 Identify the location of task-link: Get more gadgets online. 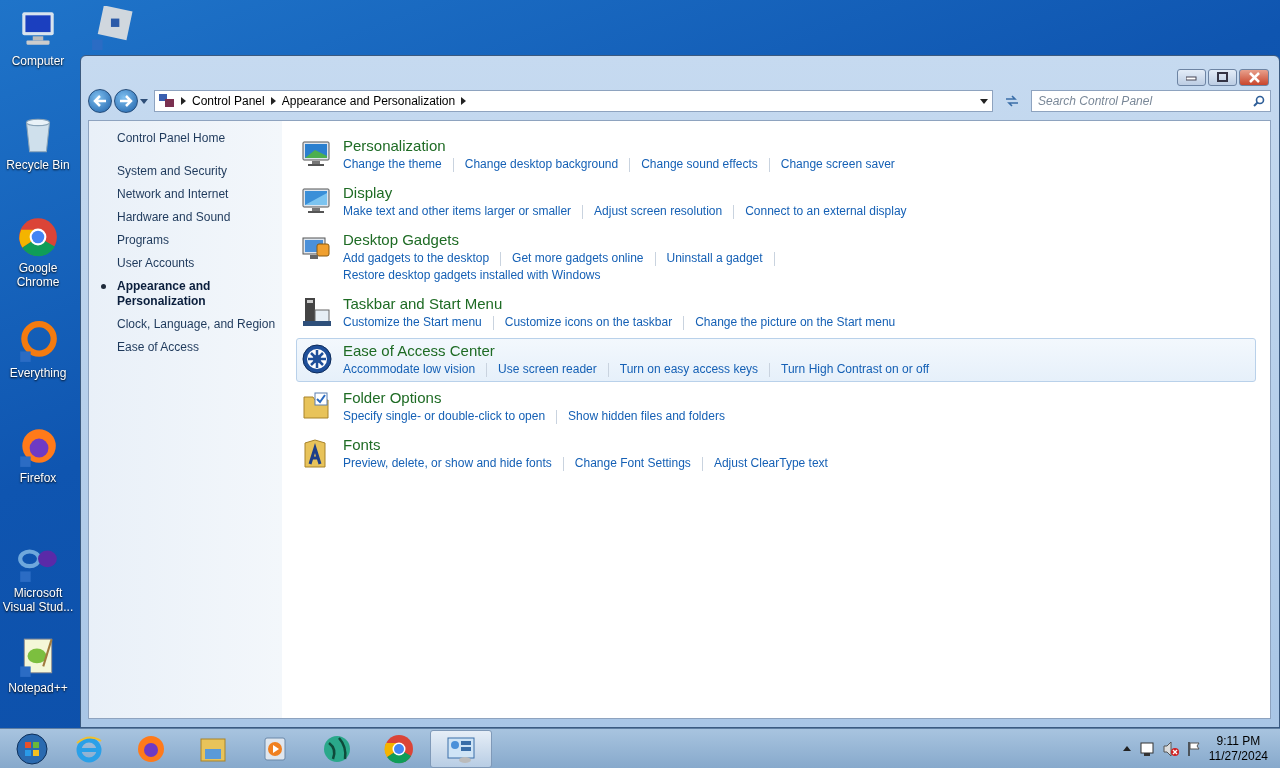
(578, 258).